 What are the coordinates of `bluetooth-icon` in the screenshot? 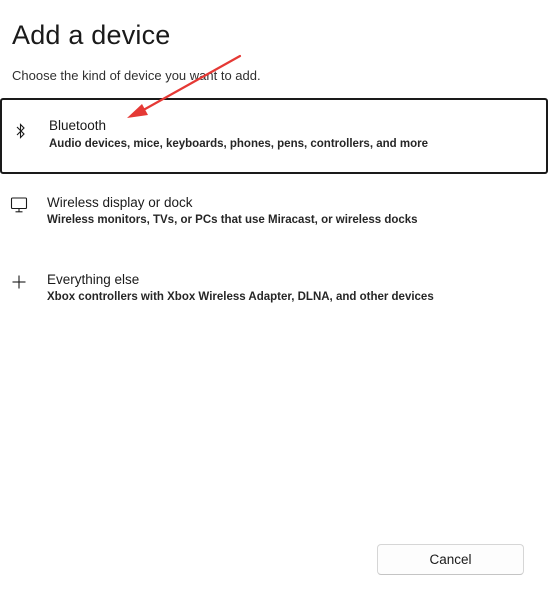 It's located at (21, 131).